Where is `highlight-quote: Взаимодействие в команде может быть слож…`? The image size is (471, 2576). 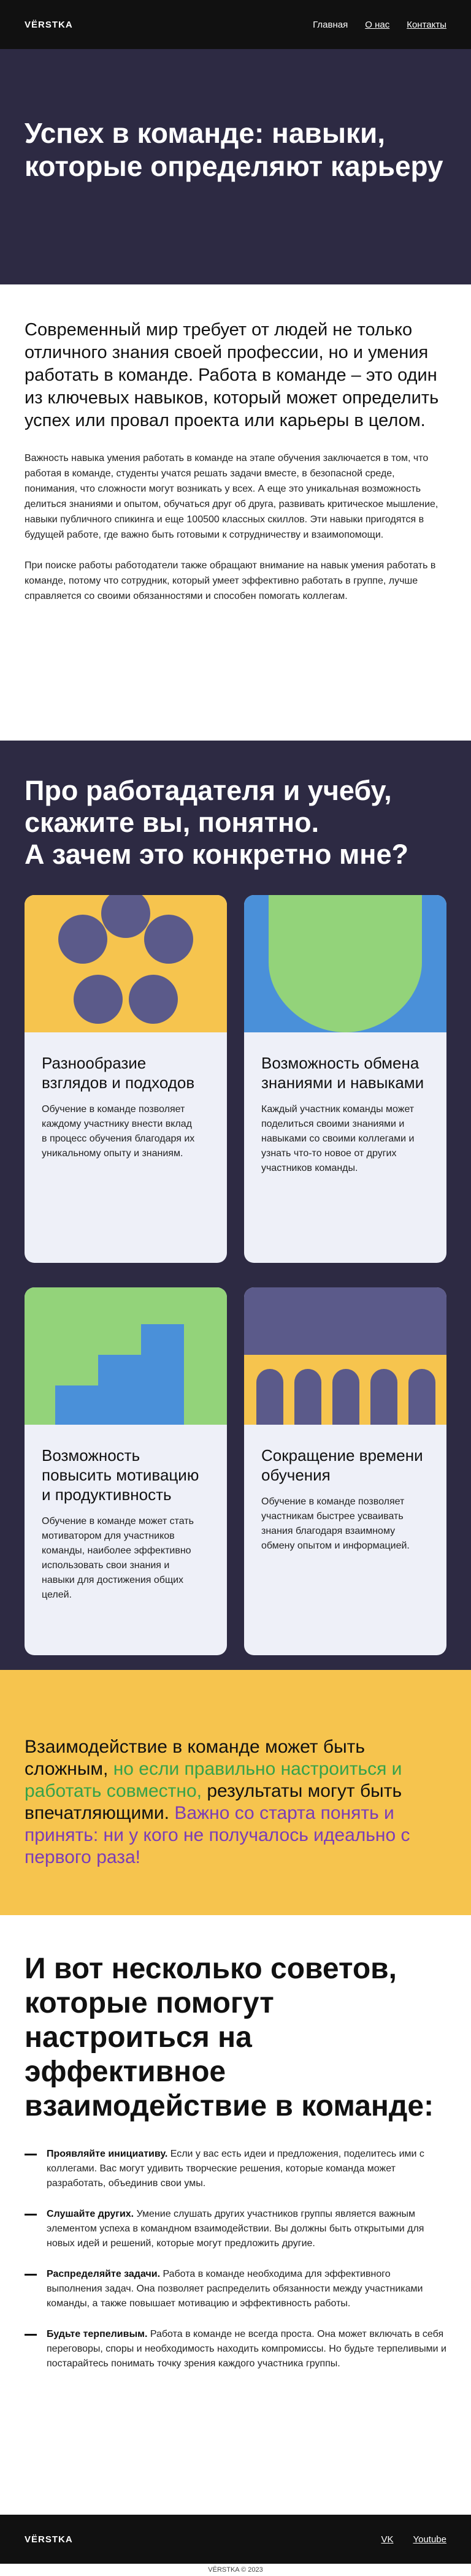 highlight-quote: Взаимодействие в команде может быть слож… is located at coordinates (235, 1802).